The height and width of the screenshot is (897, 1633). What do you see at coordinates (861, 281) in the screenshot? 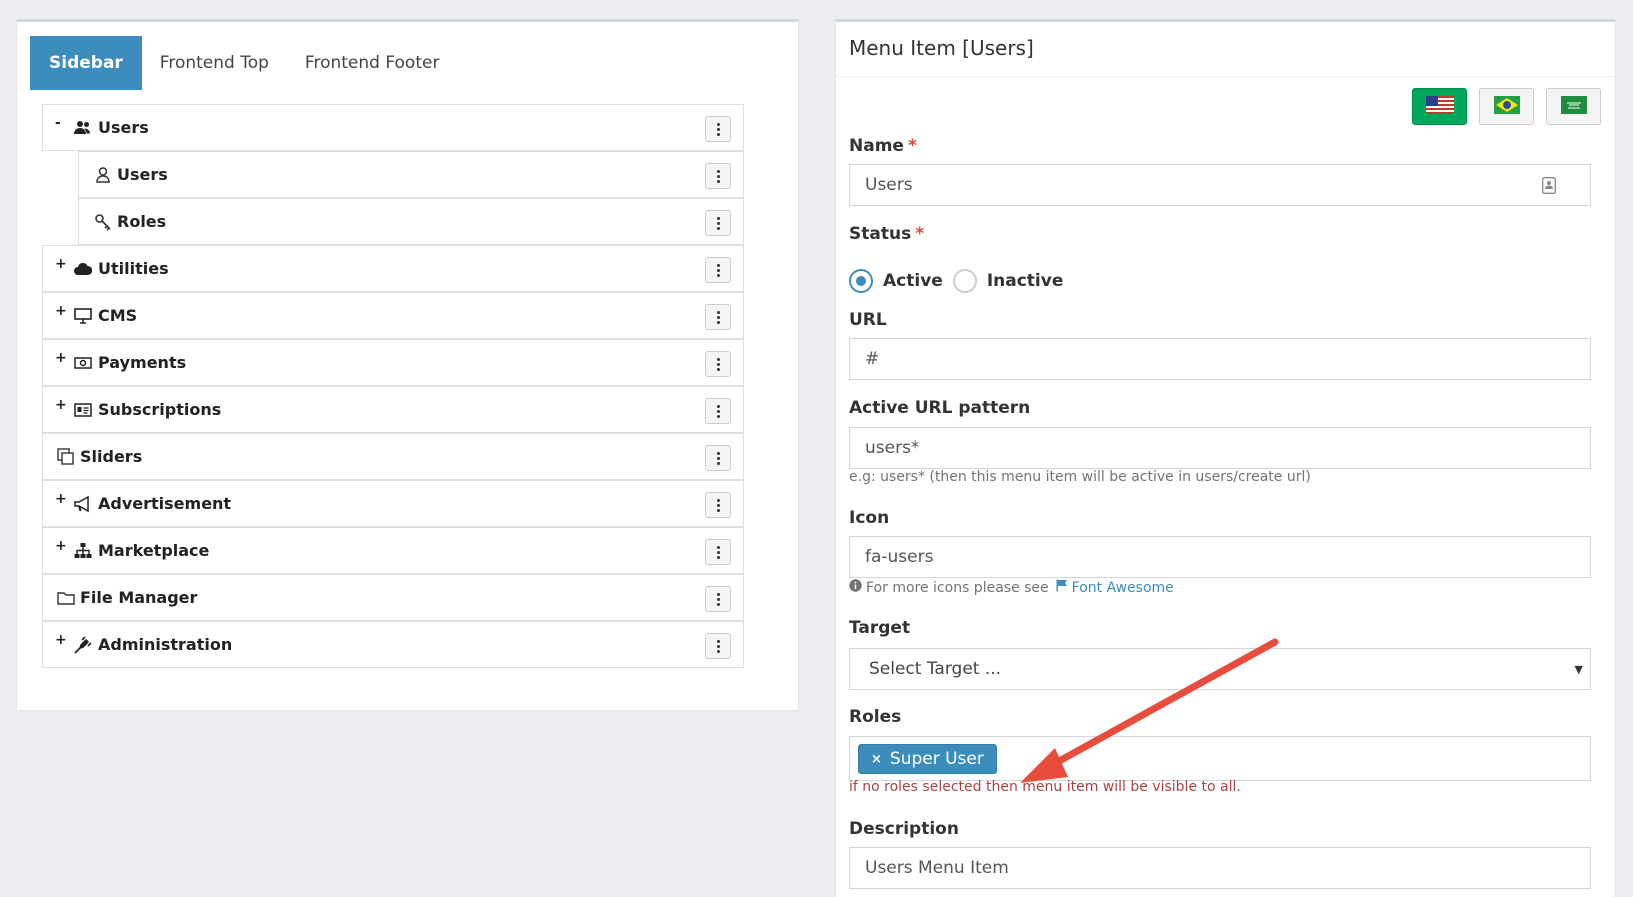
I see `status-active-radio` at bounding box center [861, 281].